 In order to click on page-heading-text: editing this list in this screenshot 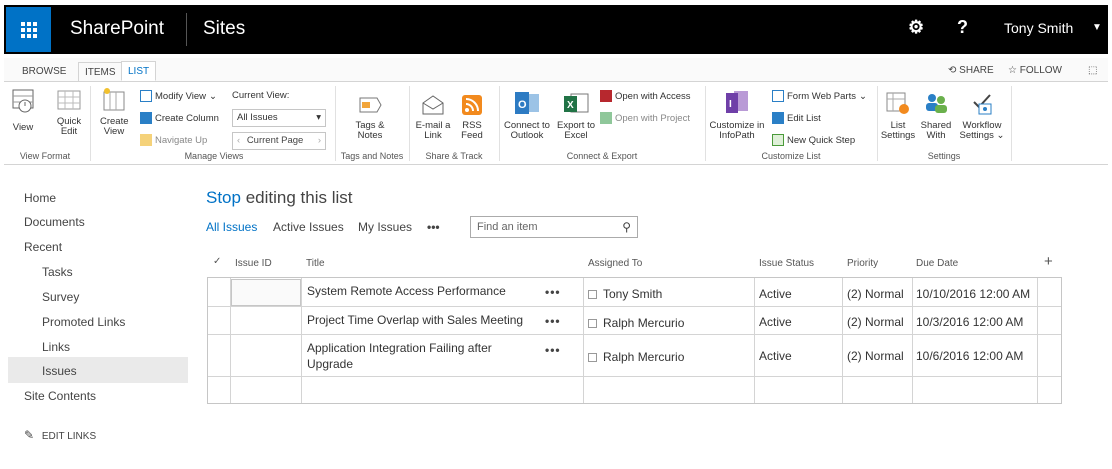, I will do `click(296, 197)`.